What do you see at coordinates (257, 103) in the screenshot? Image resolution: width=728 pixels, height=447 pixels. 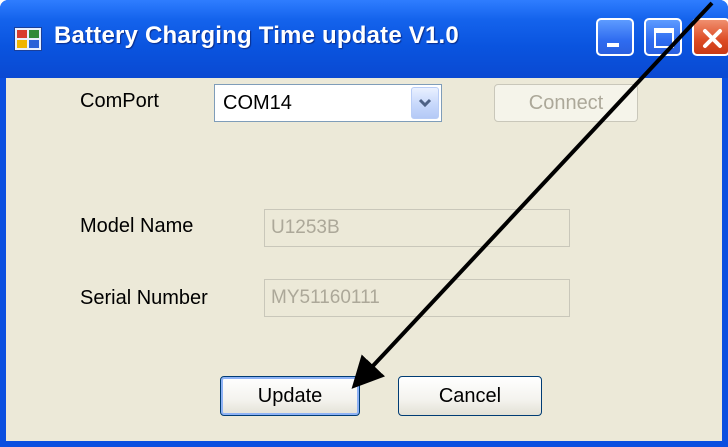 I see `comport-selected-value: COM14` at bounding box center [257, 103].